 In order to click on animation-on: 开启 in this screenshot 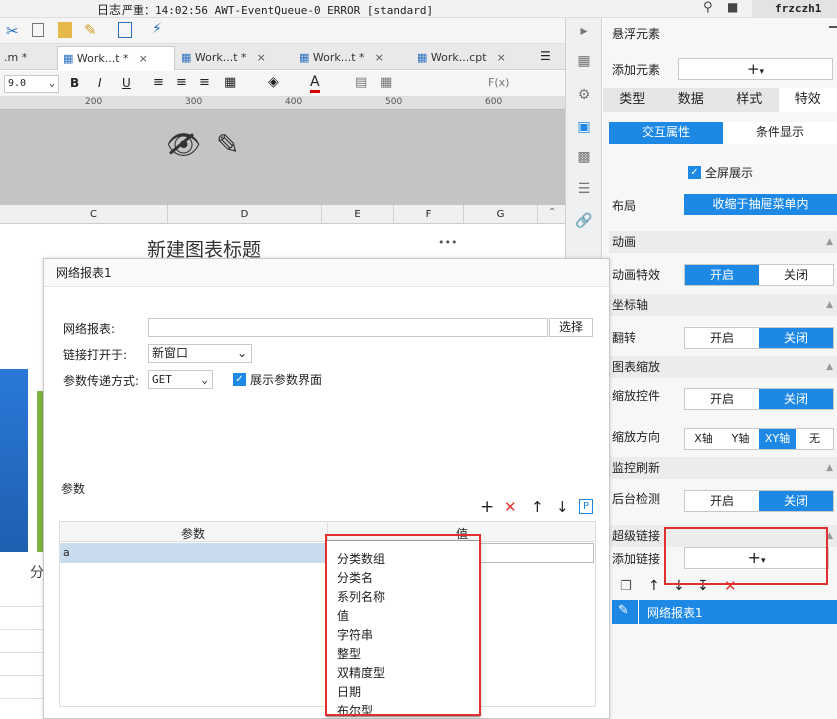, I will do `click(722, 275)`.